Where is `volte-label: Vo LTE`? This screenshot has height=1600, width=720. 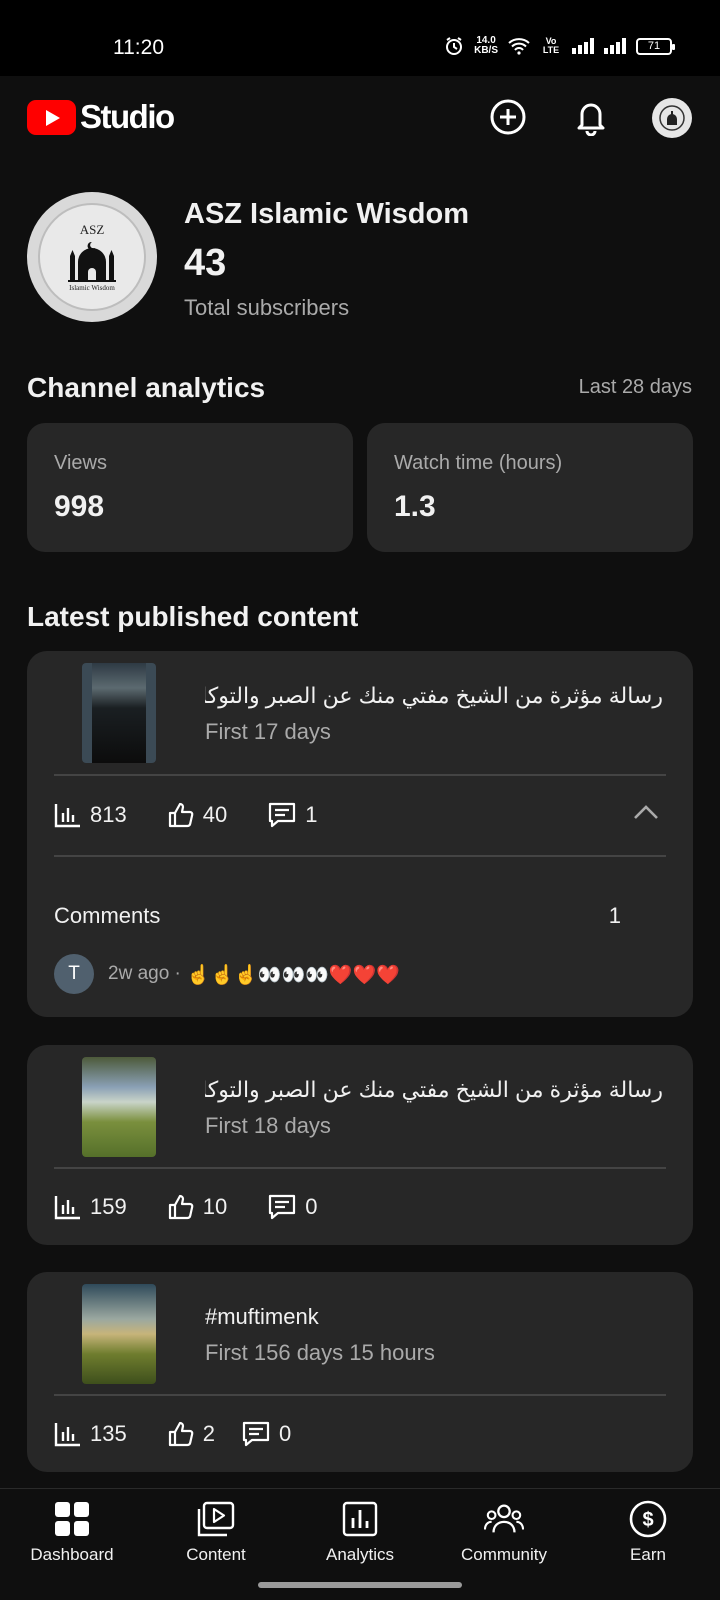 volte-label: Vo LTE is located at coordinates (551, 45).